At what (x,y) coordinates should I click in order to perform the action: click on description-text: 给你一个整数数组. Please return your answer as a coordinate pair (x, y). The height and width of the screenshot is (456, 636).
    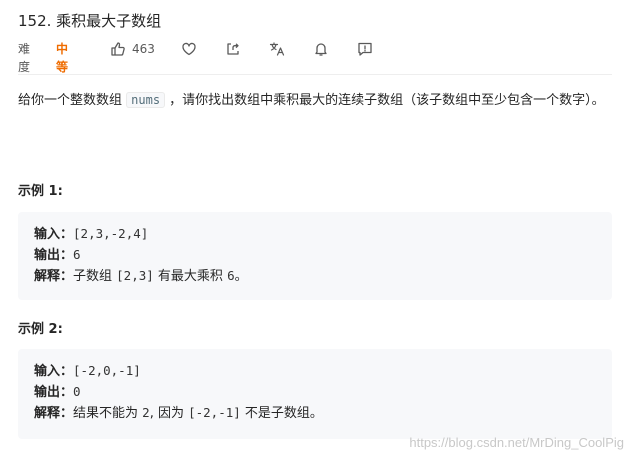
    Looking at the image, I should click on (72, 100).